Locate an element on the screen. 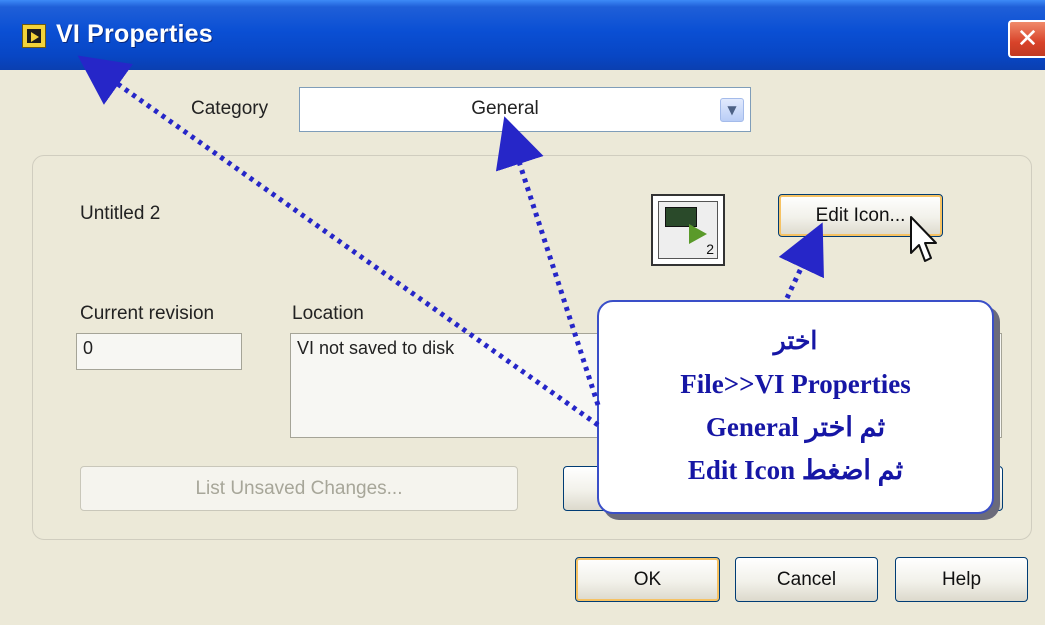 The height and width of the screenshot is (625, 1045). category-select: General ▼ is located at coordinates (525, 109).